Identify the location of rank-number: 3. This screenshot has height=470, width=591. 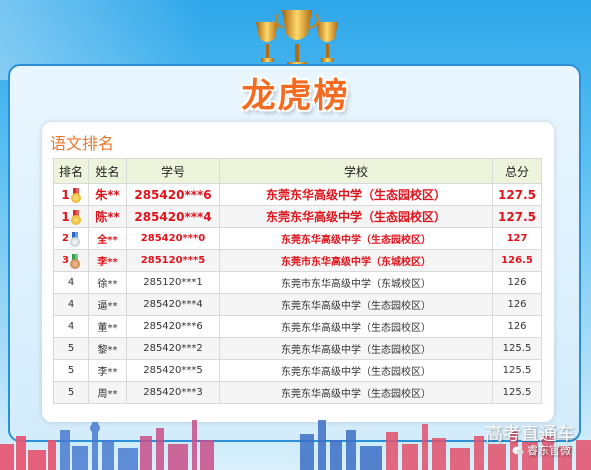
(65, 260).